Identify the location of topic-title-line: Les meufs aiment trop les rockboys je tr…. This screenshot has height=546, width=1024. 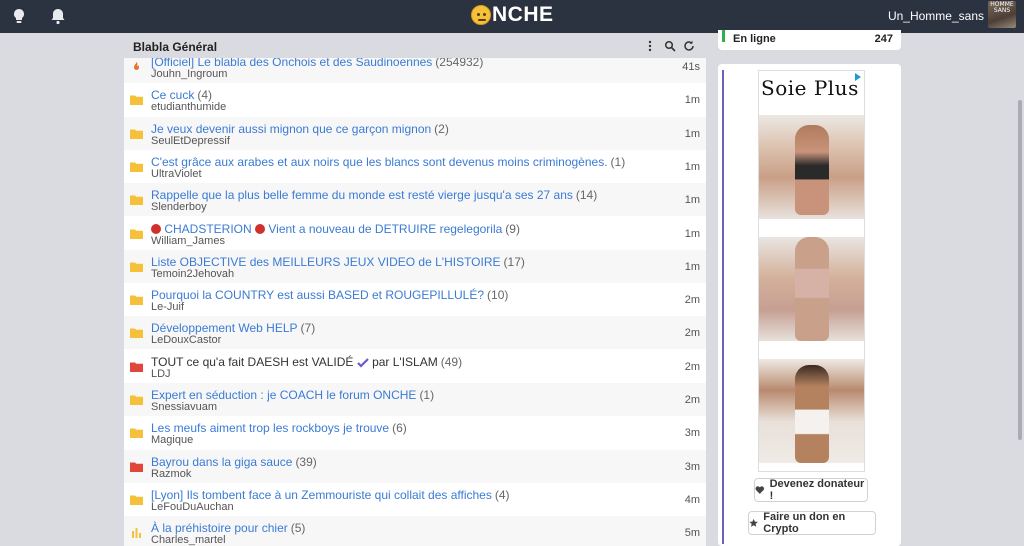
(279, 428).